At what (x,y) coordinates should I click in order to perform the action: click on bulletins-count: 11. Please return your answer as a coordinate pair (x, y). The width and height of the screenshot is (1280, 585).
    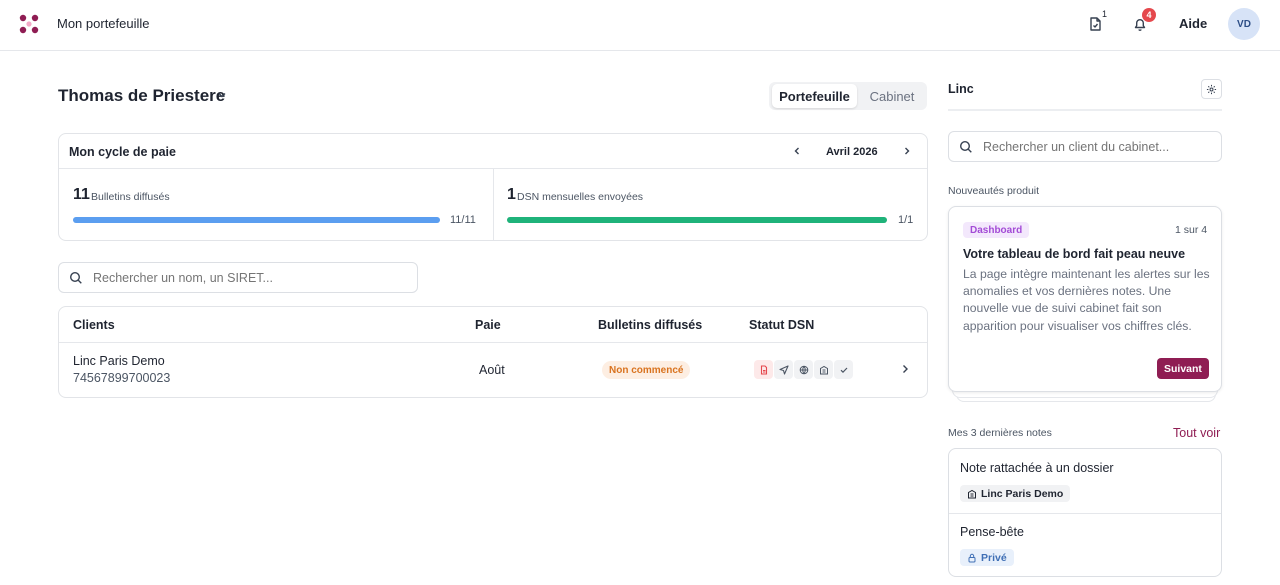
    Looking at the image, I should click on (81, 194).